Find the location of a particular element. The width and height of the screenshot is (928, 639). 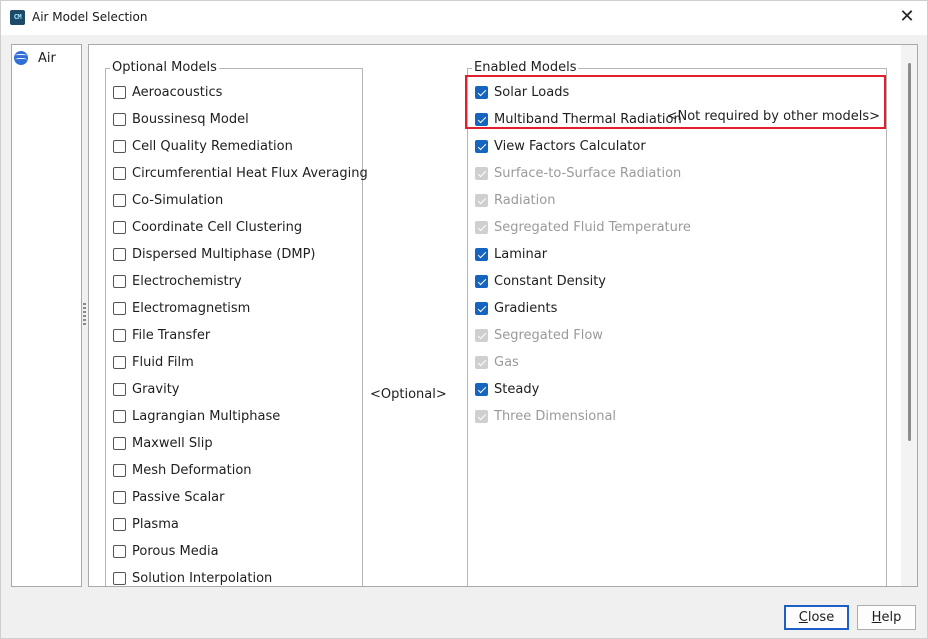

optional-model-item: Dispersed Multiphase (DMP) is located at coordinates (214, 254).